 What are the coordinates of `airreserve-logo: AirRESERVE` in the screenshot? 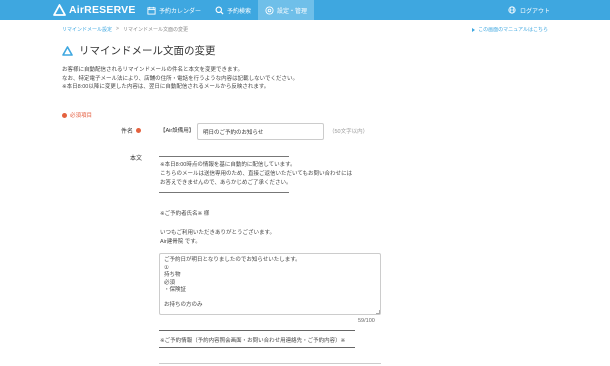 It's located at (94, 10).